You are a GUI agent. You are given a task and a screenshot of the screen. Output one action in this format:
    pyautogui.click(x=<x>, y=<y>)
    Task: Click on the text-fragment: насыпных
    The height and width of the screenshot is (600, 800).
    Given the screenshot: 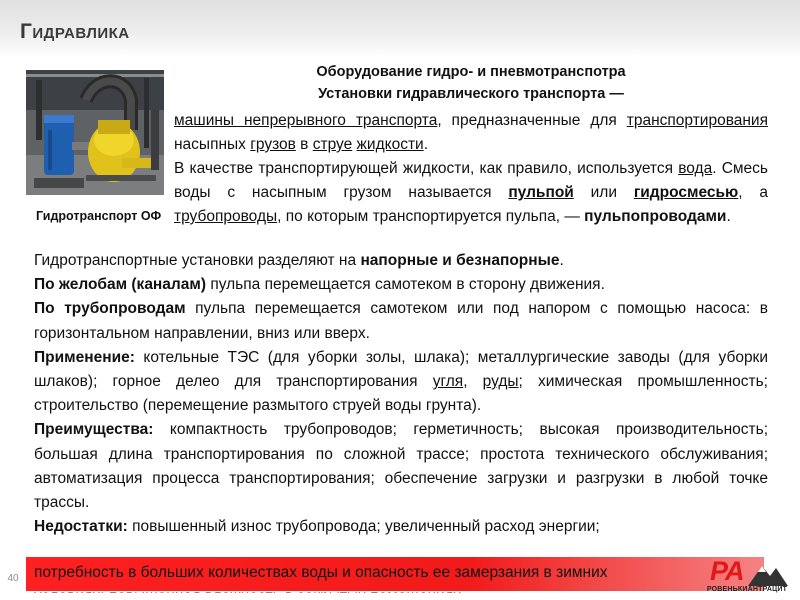 What is the action you would take?
    pyautogui.click(x=212, y=144)
    